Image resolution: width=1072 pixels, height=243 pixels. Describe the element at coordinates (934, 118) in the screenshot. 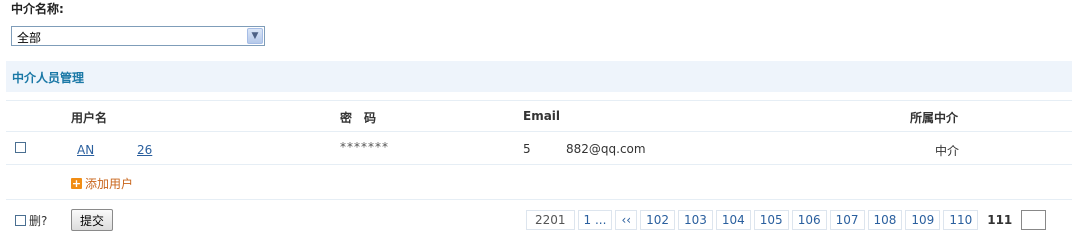

I see `column-header-agency: 所属中介` at that location.